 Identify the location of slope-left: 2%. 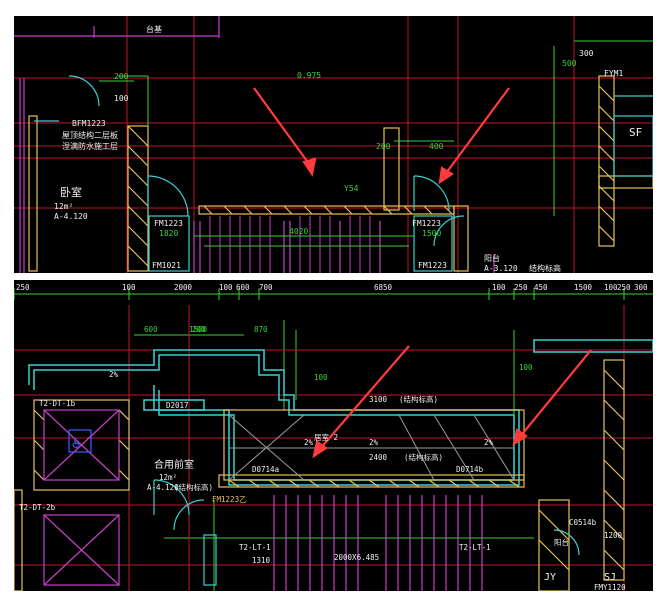
(114, 374).